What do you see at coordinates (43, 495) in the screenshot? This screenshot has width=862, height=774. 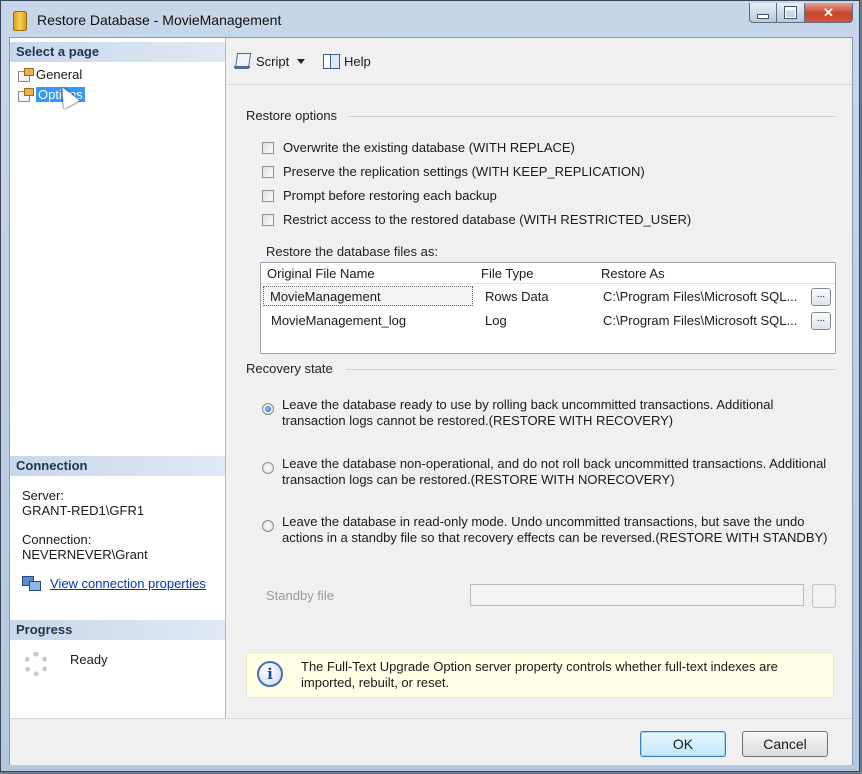 I see `server-label: Server:` at bounding box center [43, 495].